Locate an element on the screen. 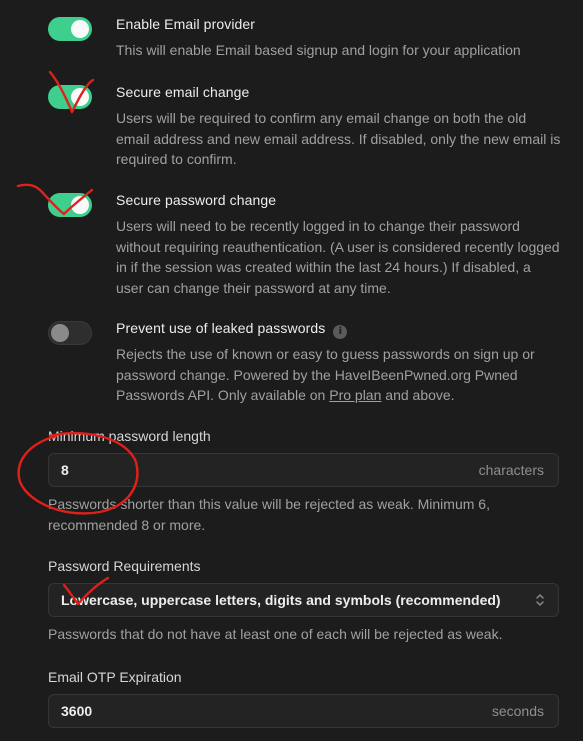 The height and width of the screenshot is (741, 583). email-otp-expiration-input: 3600 seconds is located at coordinates (303, 711).